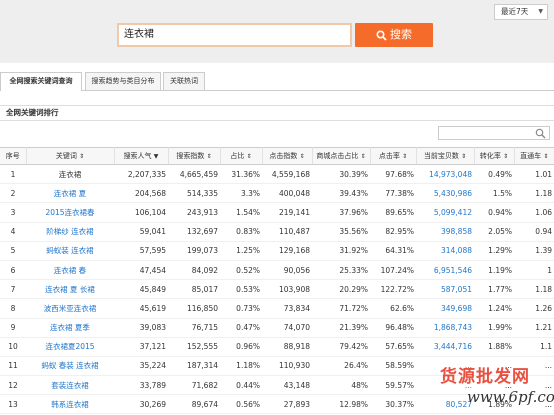  I want to click on header-click-index: 点击指数 ⇕, so click(287, 156).